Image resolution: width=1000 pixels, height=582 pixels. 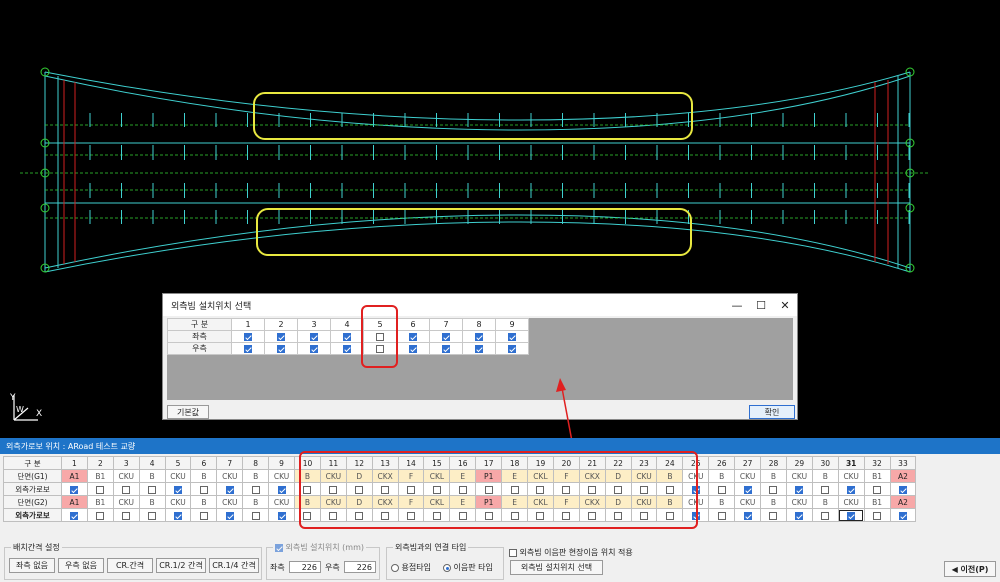 What do you see at coordinates (761, 305) in the screenshot?
I see `maximize-icon: ☐` at bounding box center [761, 305].